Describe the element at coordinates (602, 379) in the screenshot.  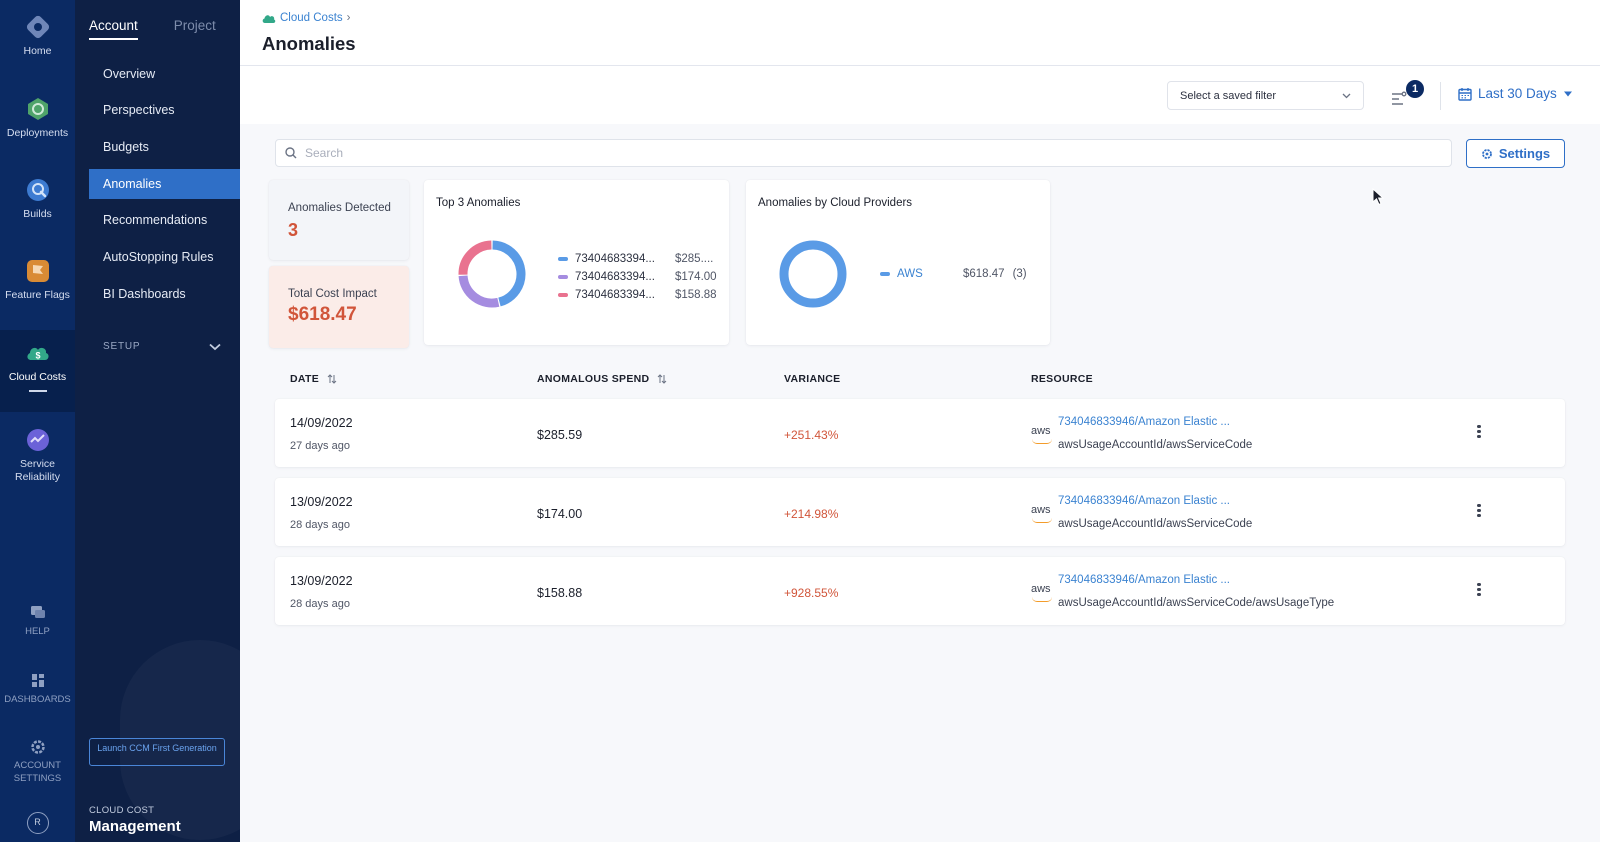
I see `column-anomalous-spend: ANOMALOUS SPEND` at that location.